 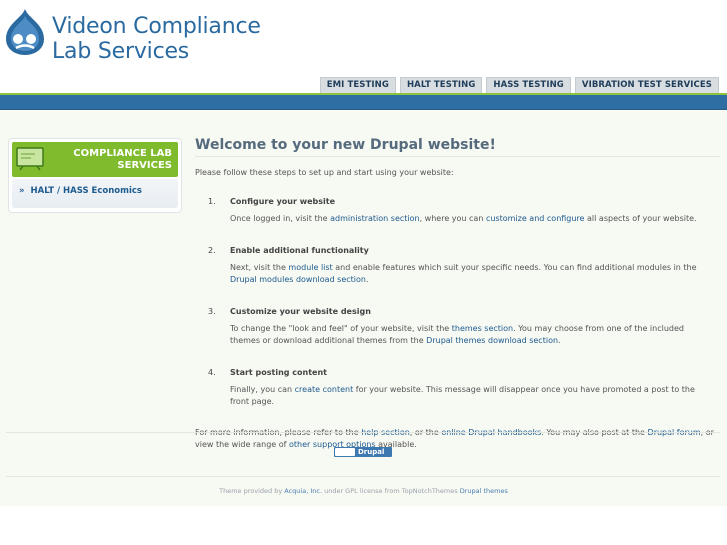 What do you see at coordinates (374, 218) in the screenshot?
I see `administration-section-link: administration section` at bounding box center [374, 218].